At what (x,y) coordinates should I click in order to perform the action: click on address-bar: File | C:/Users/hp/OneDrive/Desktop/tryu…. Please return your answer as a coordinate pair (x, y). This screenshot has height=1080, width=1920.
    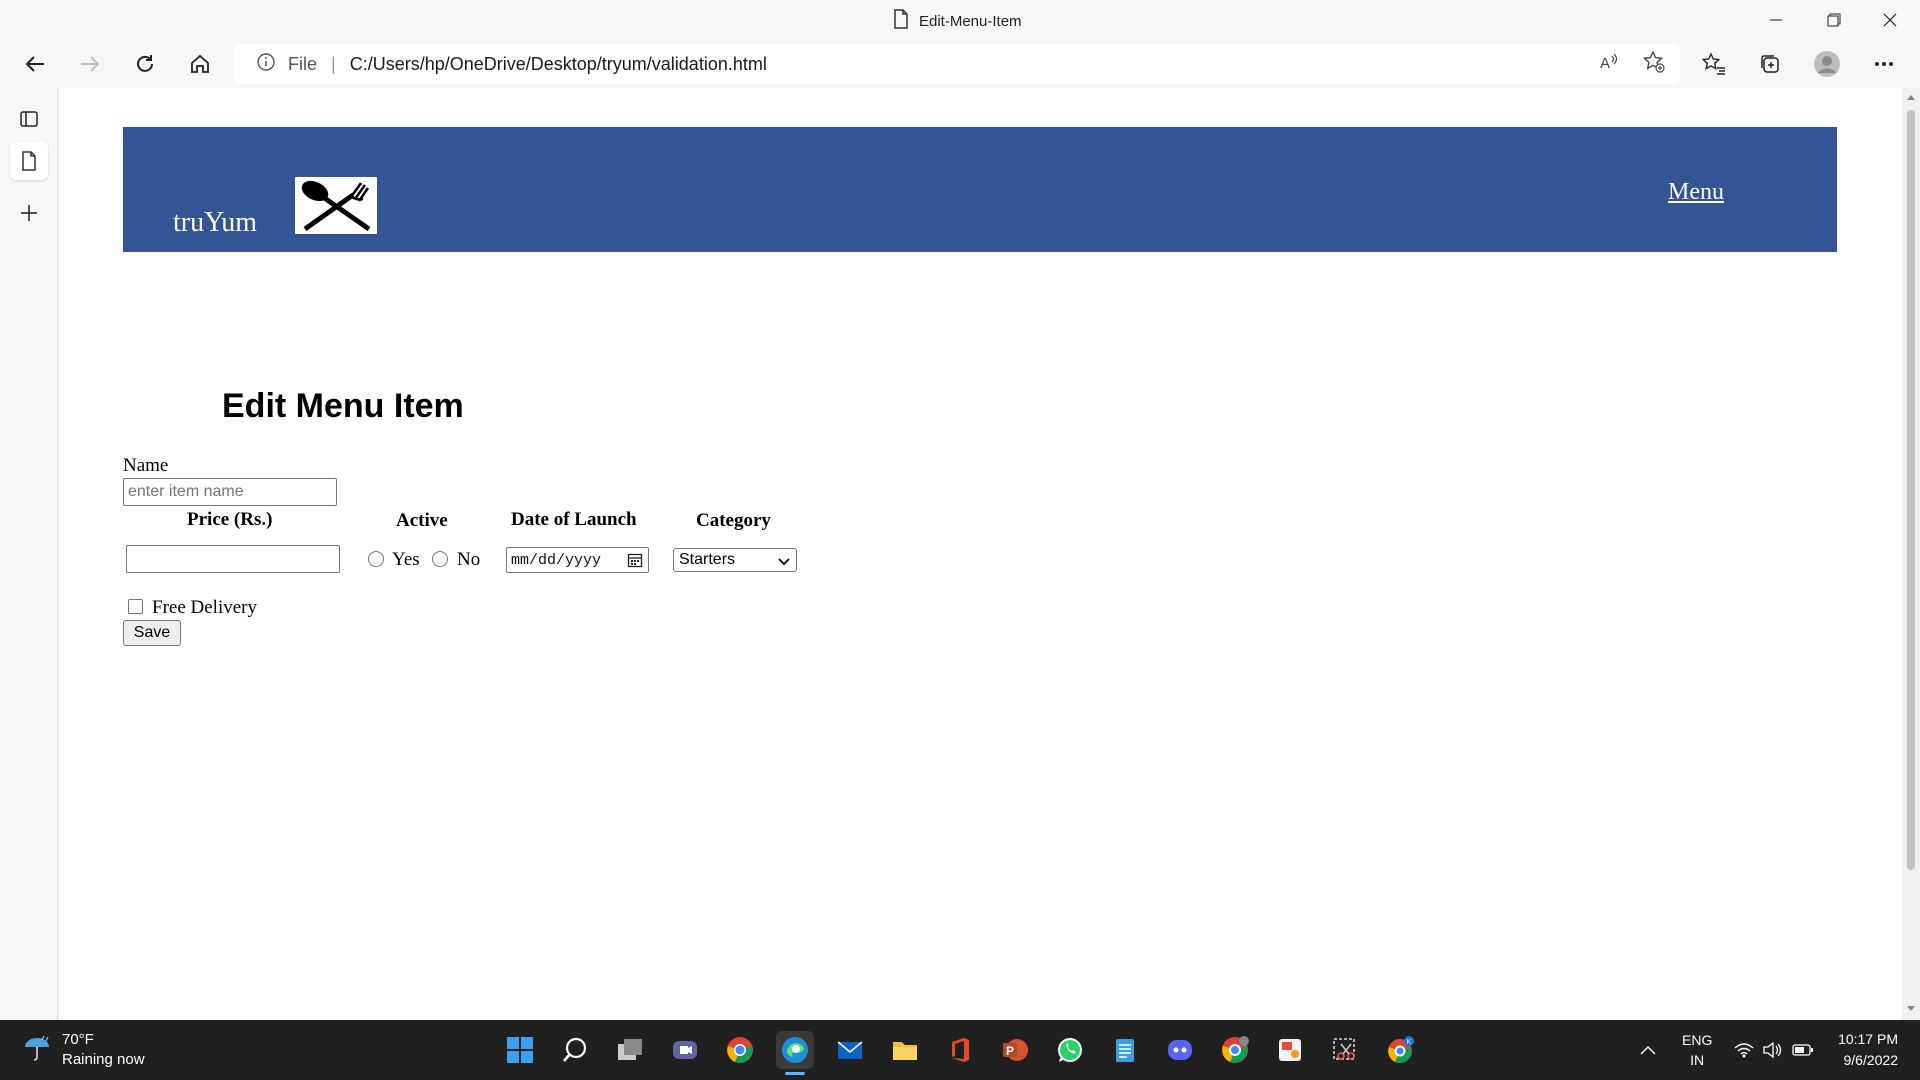
    Looking at the image, I should click on (957, 64).